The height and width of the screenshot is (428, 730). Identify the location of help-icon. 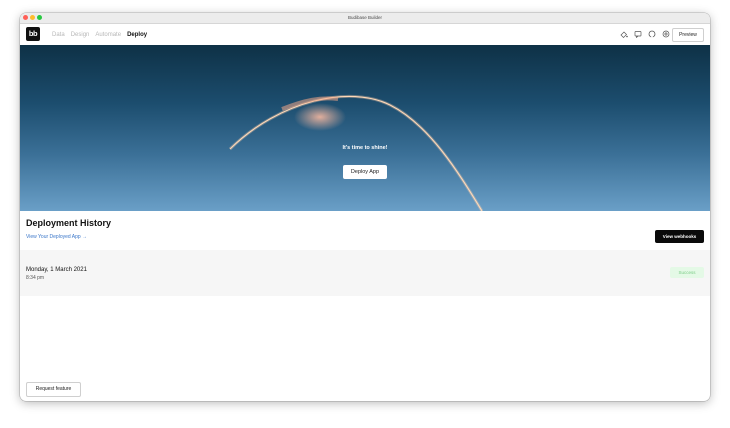
(666, 34).